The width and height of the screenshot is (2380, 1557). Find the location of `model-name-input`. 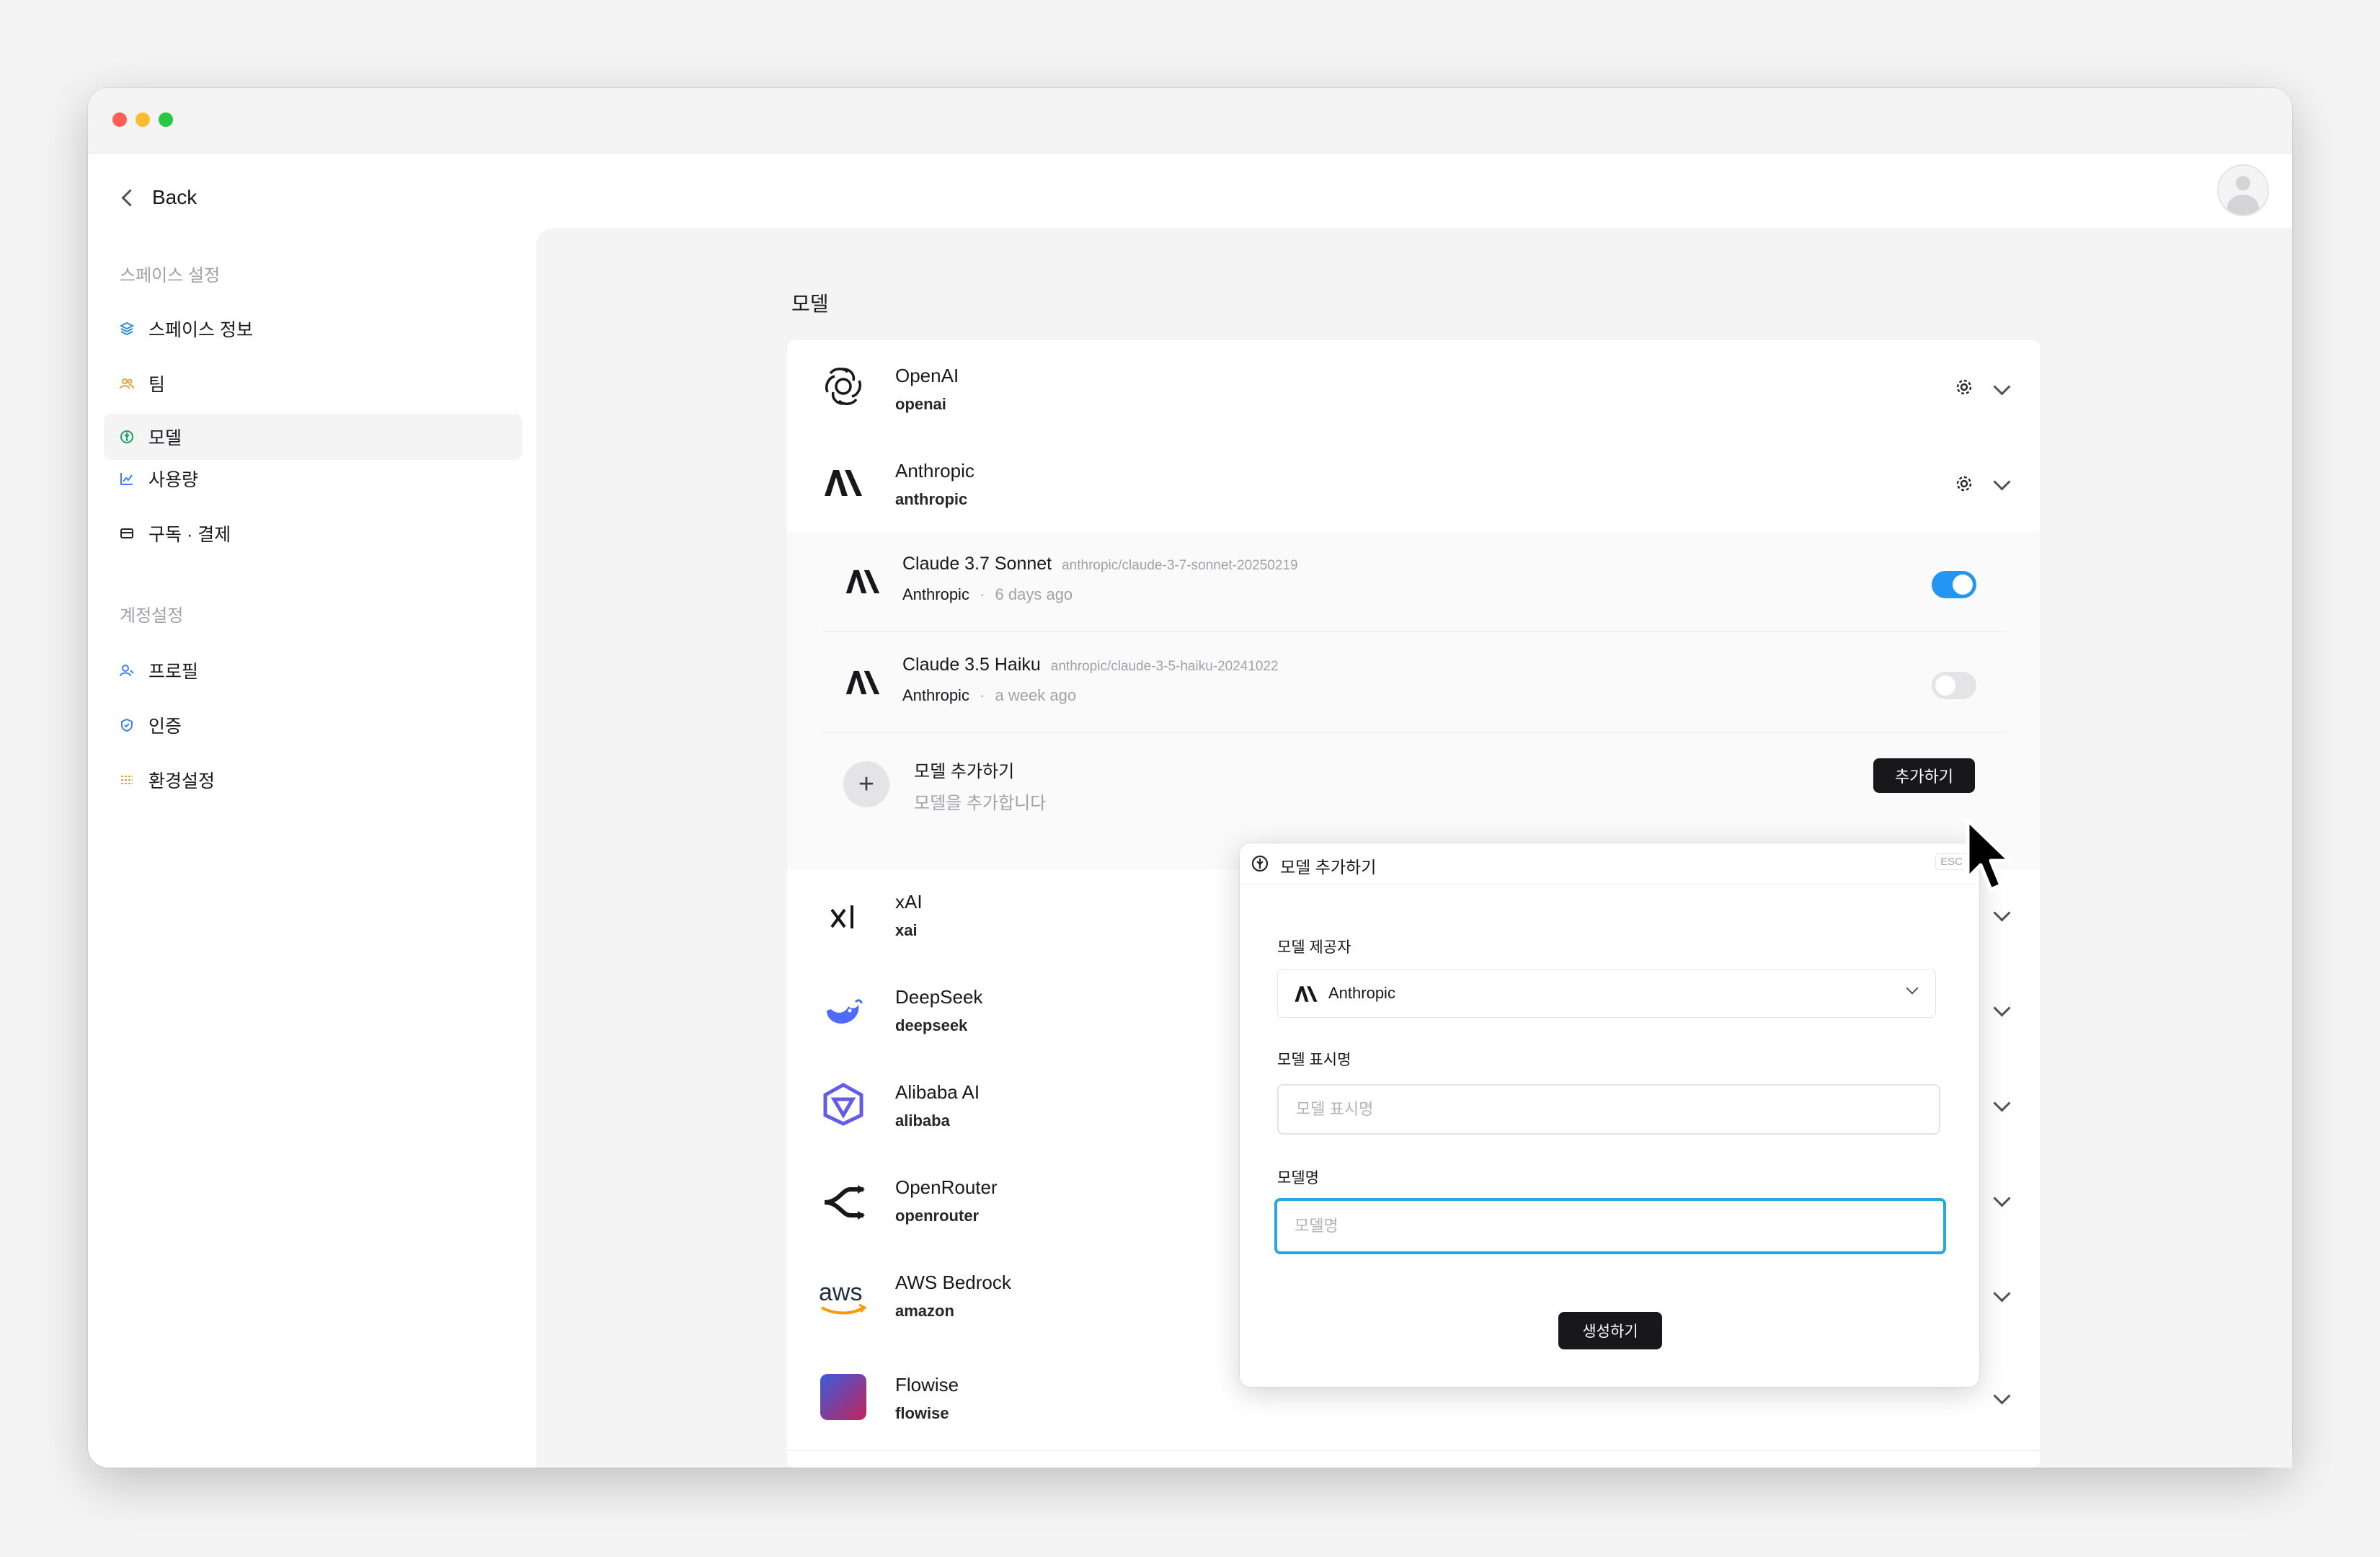

model-name-input is located at coordinates (1610, 1226).